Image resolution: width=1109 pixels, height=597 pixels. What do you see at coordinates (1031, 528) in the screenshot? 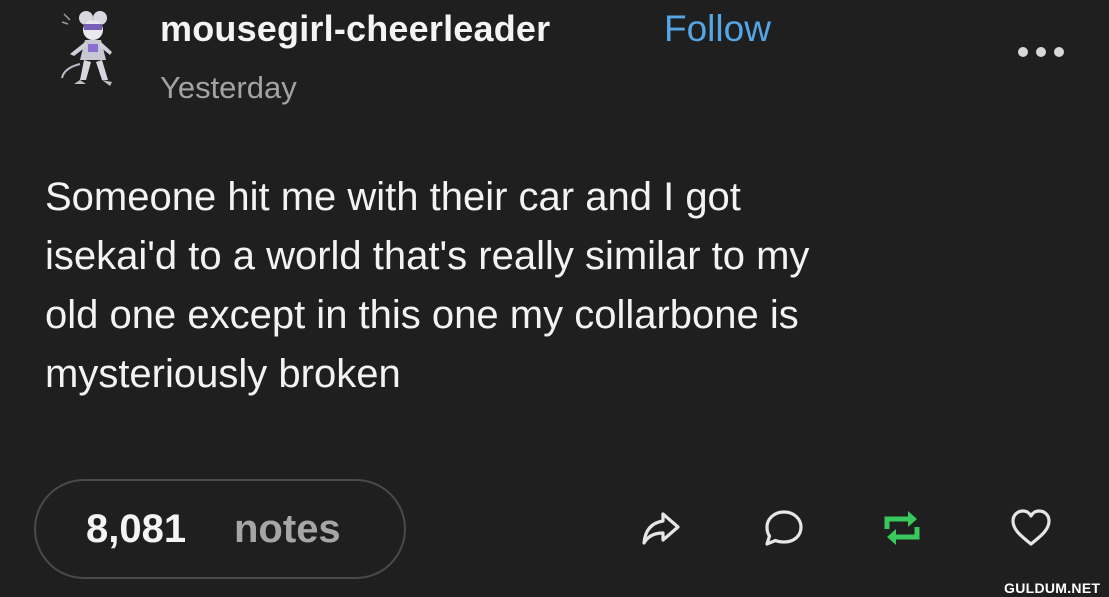
I see `heart-icon` at bounding box center [1031, 528].